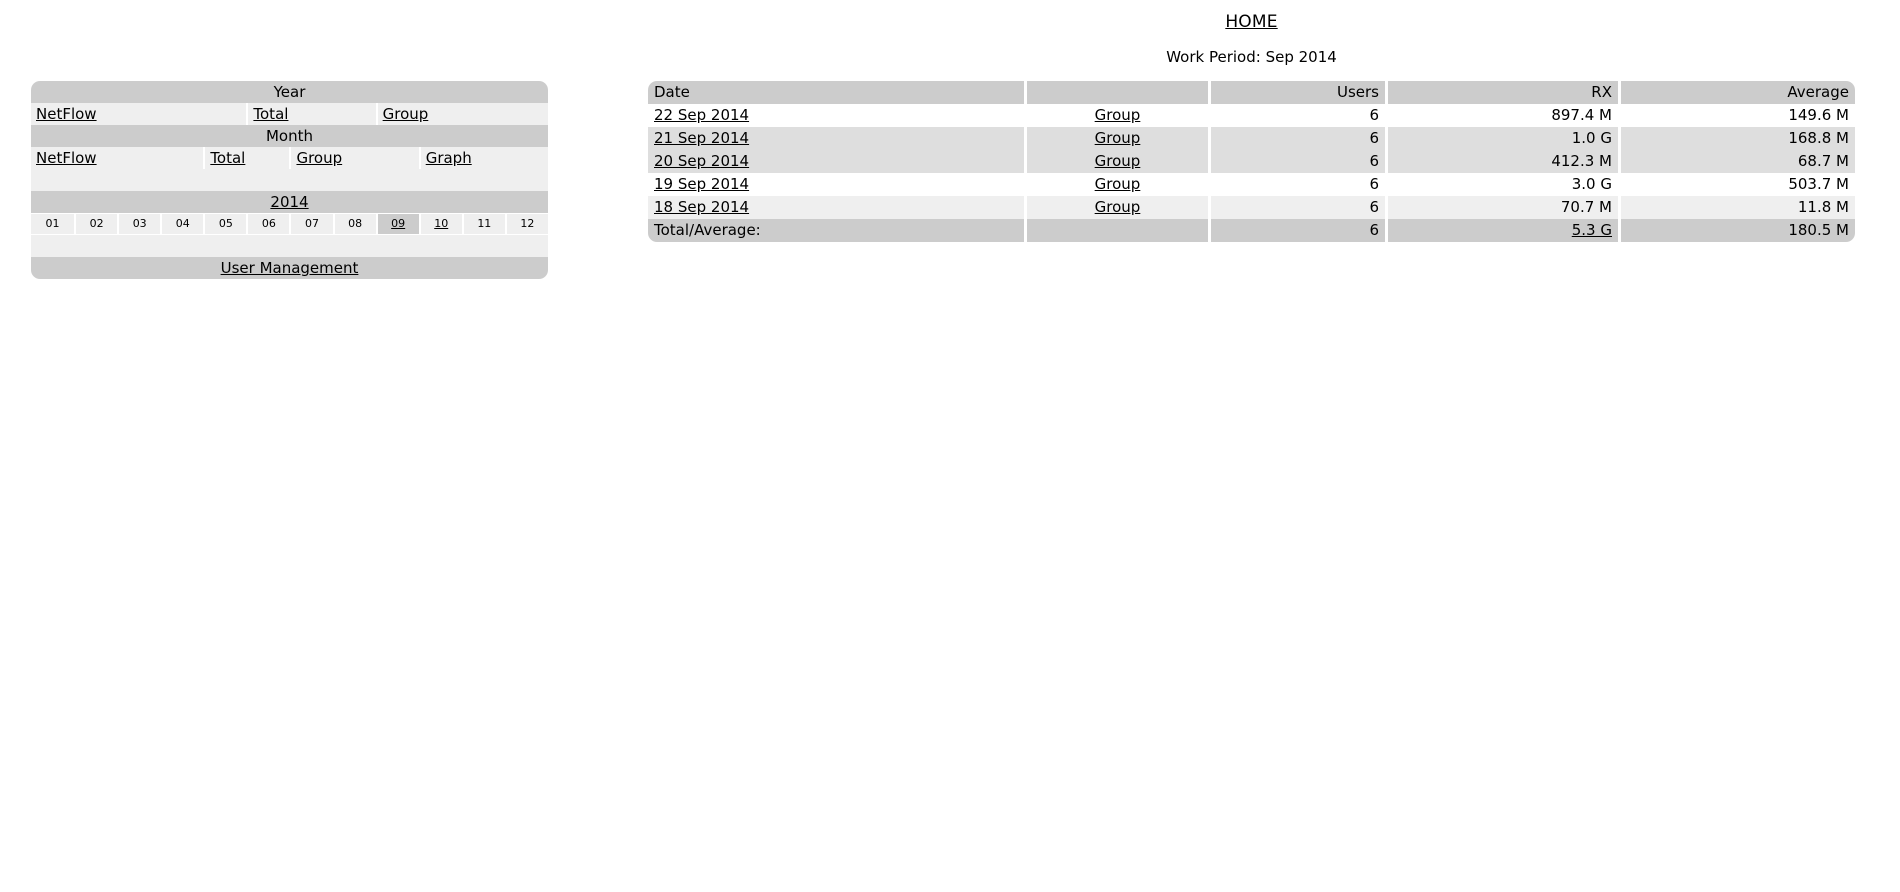  I want to click on date-link: 18 Sep 2014, so click(701, 207).